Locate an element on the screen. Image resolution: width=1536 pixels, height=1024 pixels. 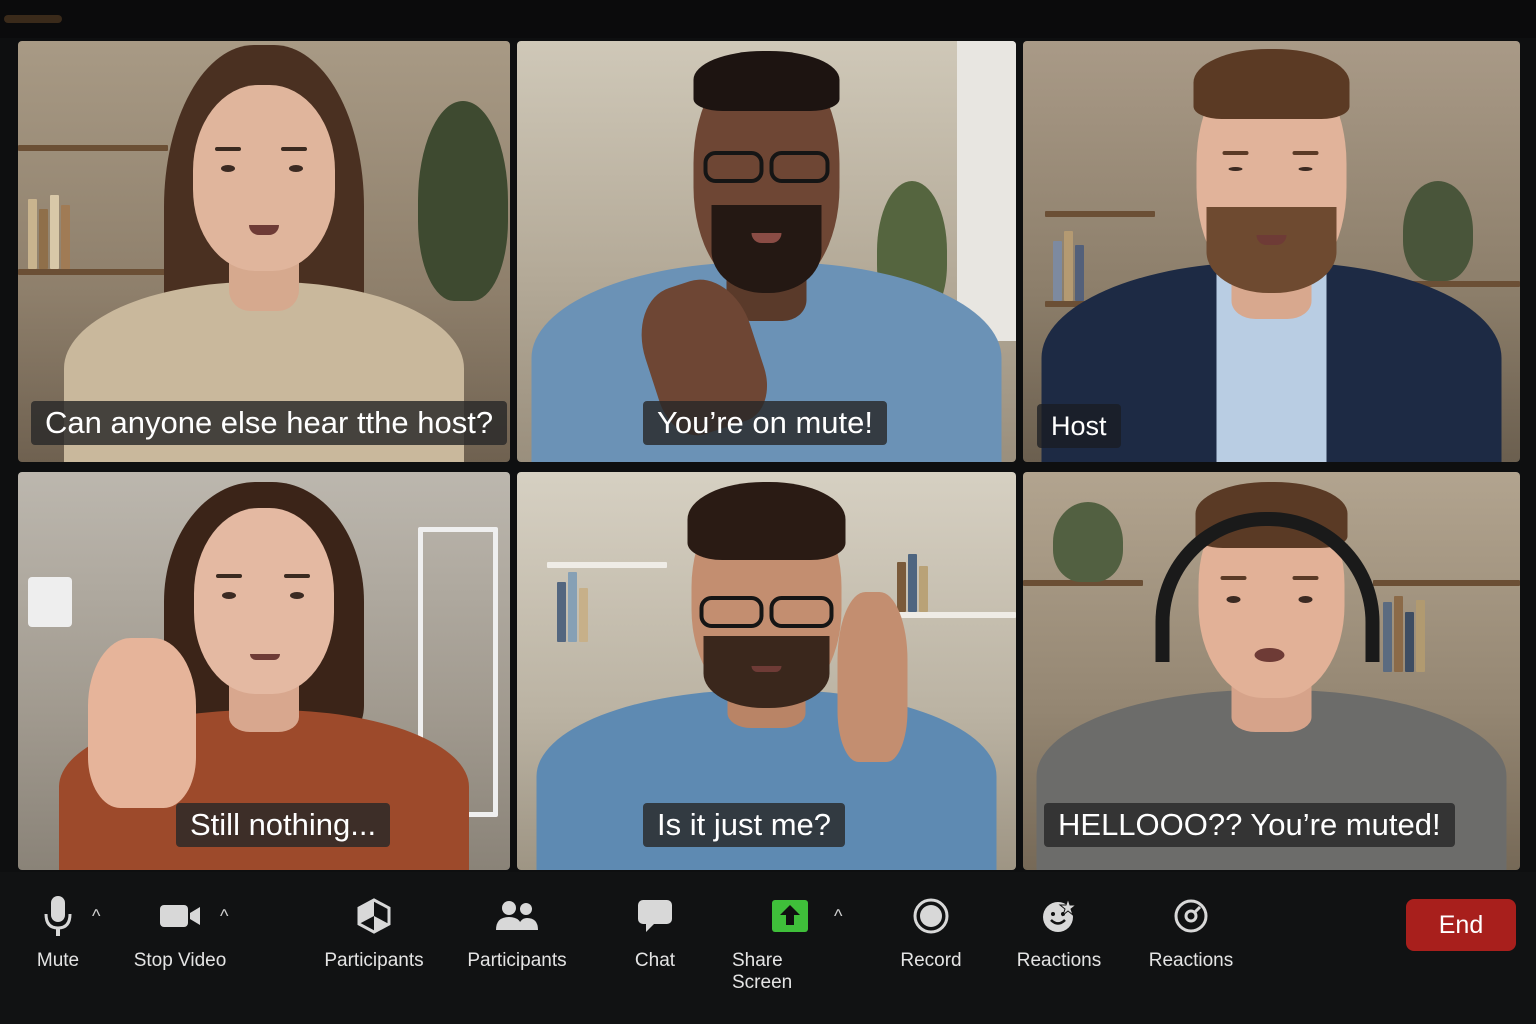
reactions-button-1: Reactions is located at coordinates (1059, 922).